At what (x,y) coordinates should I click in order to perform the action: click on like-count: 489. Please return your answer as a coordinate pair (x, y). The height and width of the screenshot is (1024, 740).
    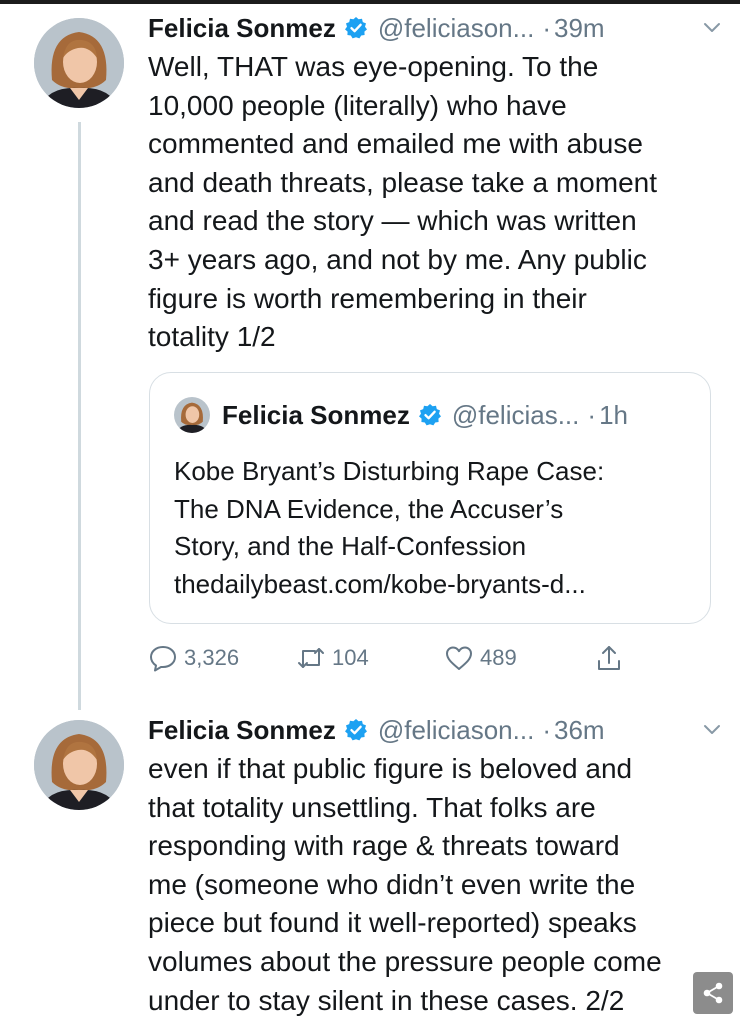
    Looking at the image, I should click on (498, 657).